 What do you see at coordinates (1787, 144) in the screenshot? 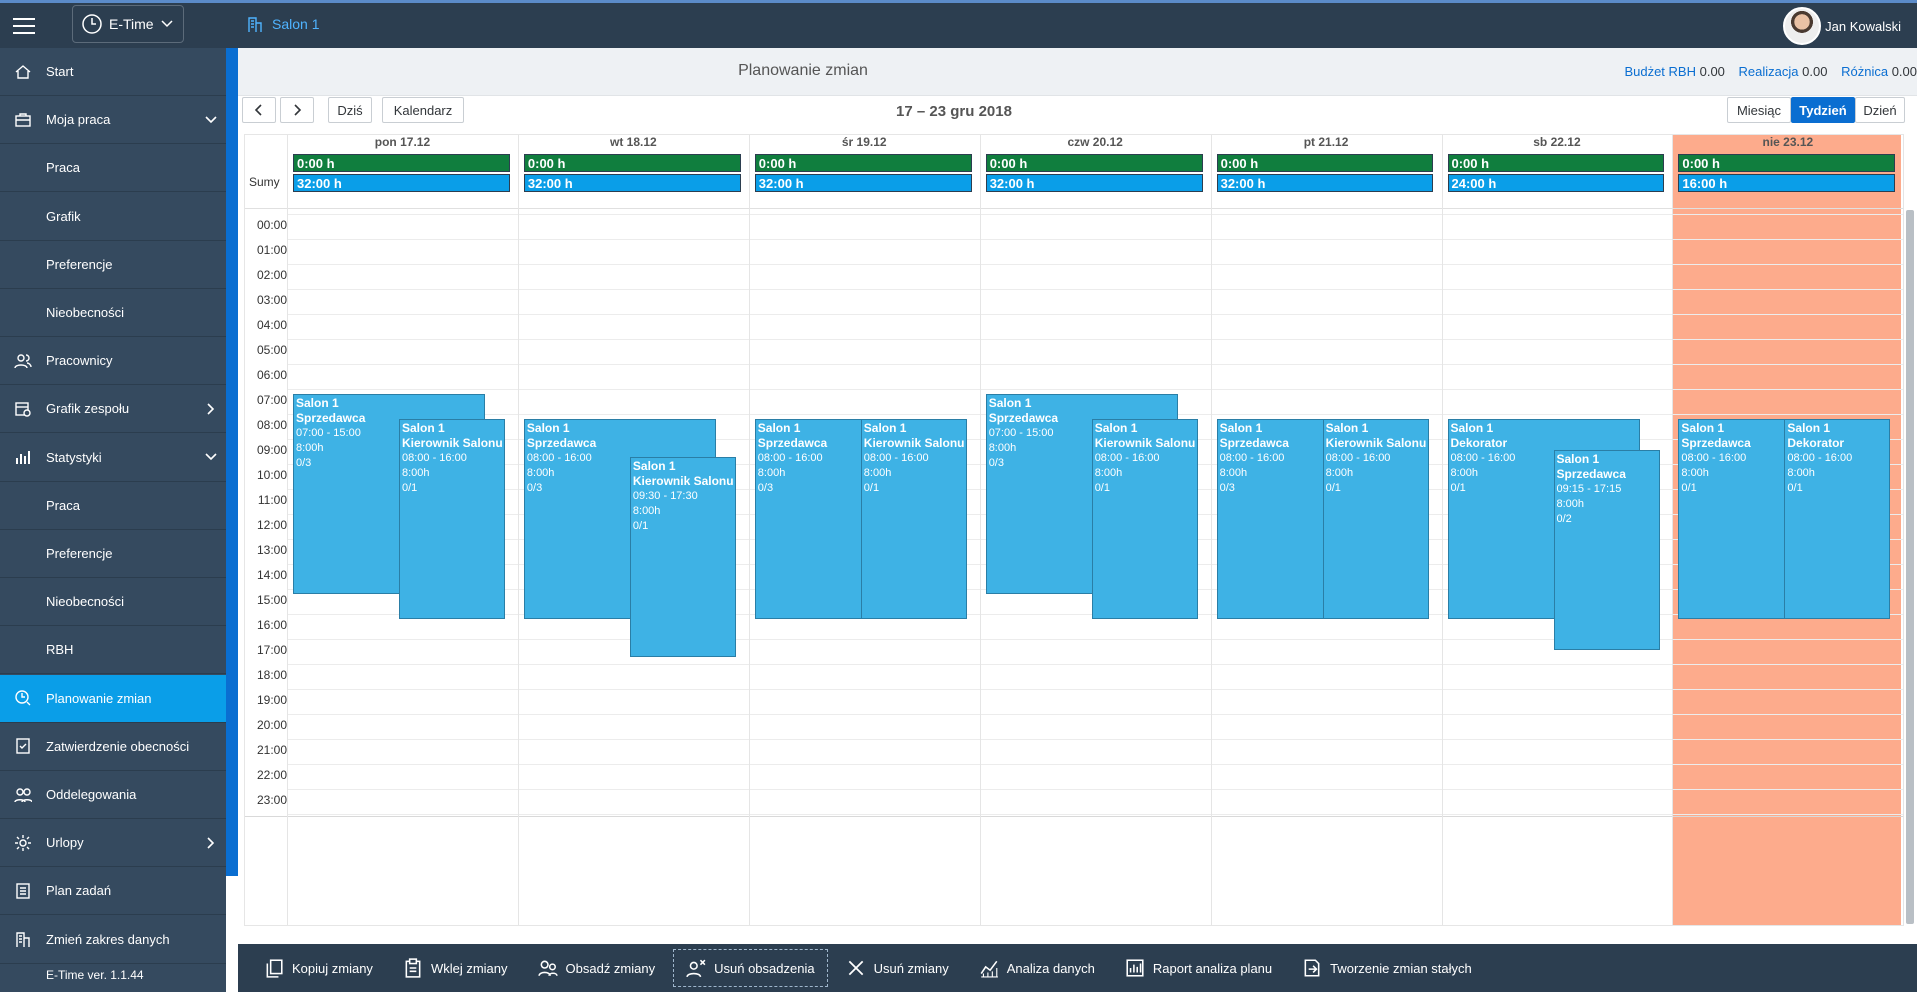
I see `day-header: nie 23.12` at bounding box center [1787, 144].